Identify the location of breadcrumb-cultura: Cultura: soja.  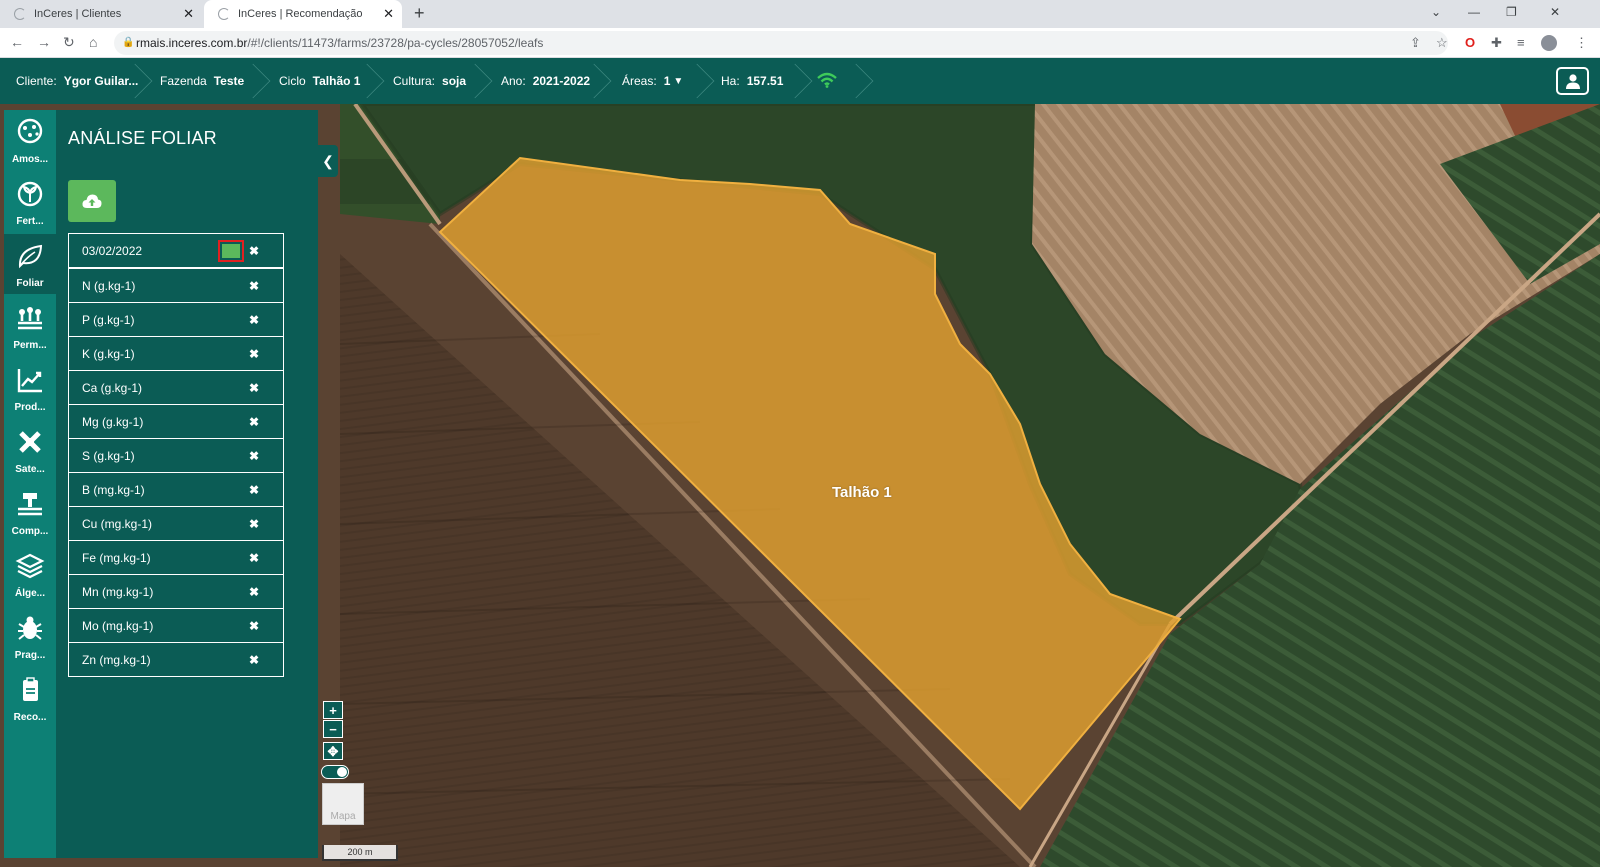
(429, 81).